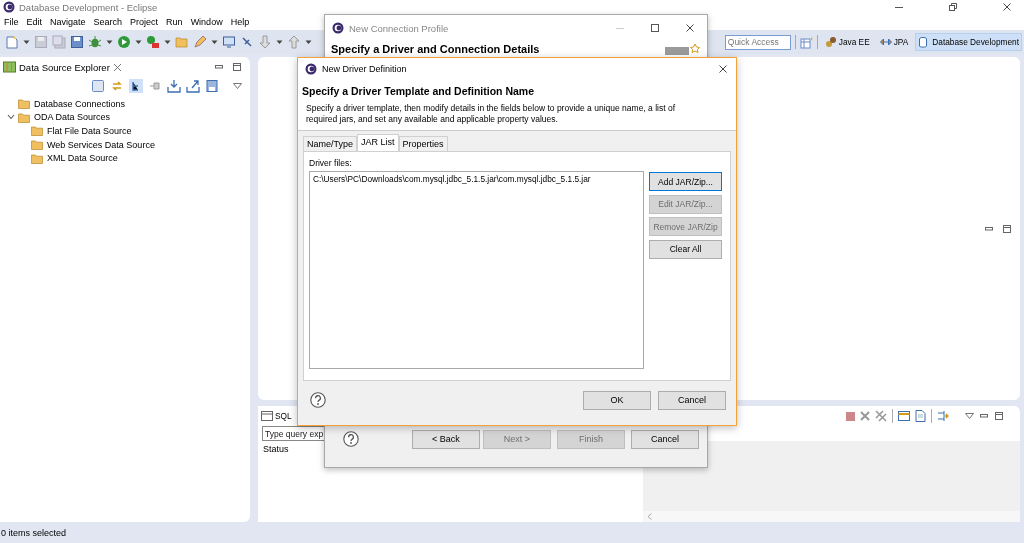  What do you see at coordinates (423, 144) in the screenshot?
I see `tab: Properties` at bounding box center [423, 144].